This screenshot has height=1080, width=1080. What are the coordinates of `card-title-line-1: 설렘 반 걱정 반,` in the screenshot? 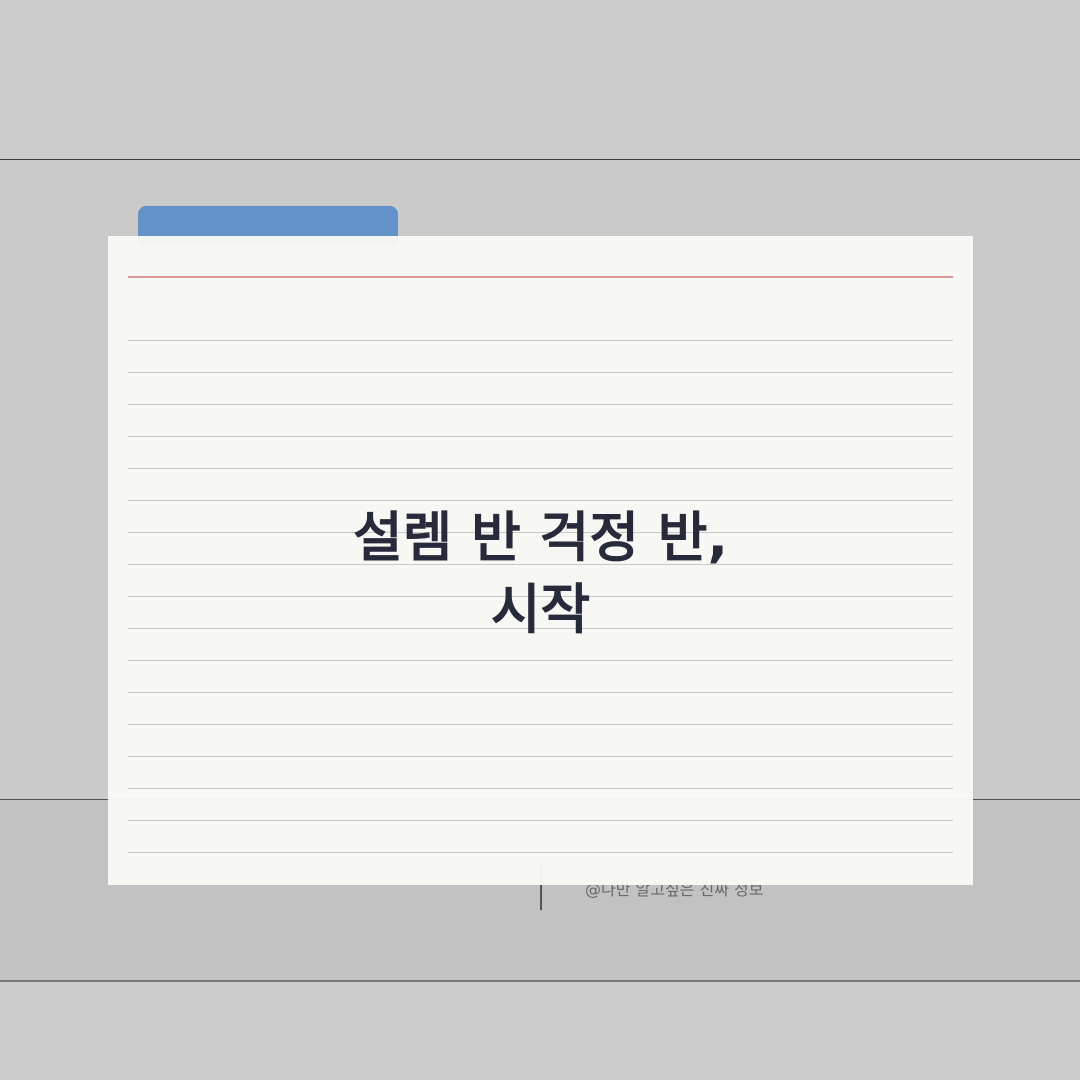 It's located at (540, 537).